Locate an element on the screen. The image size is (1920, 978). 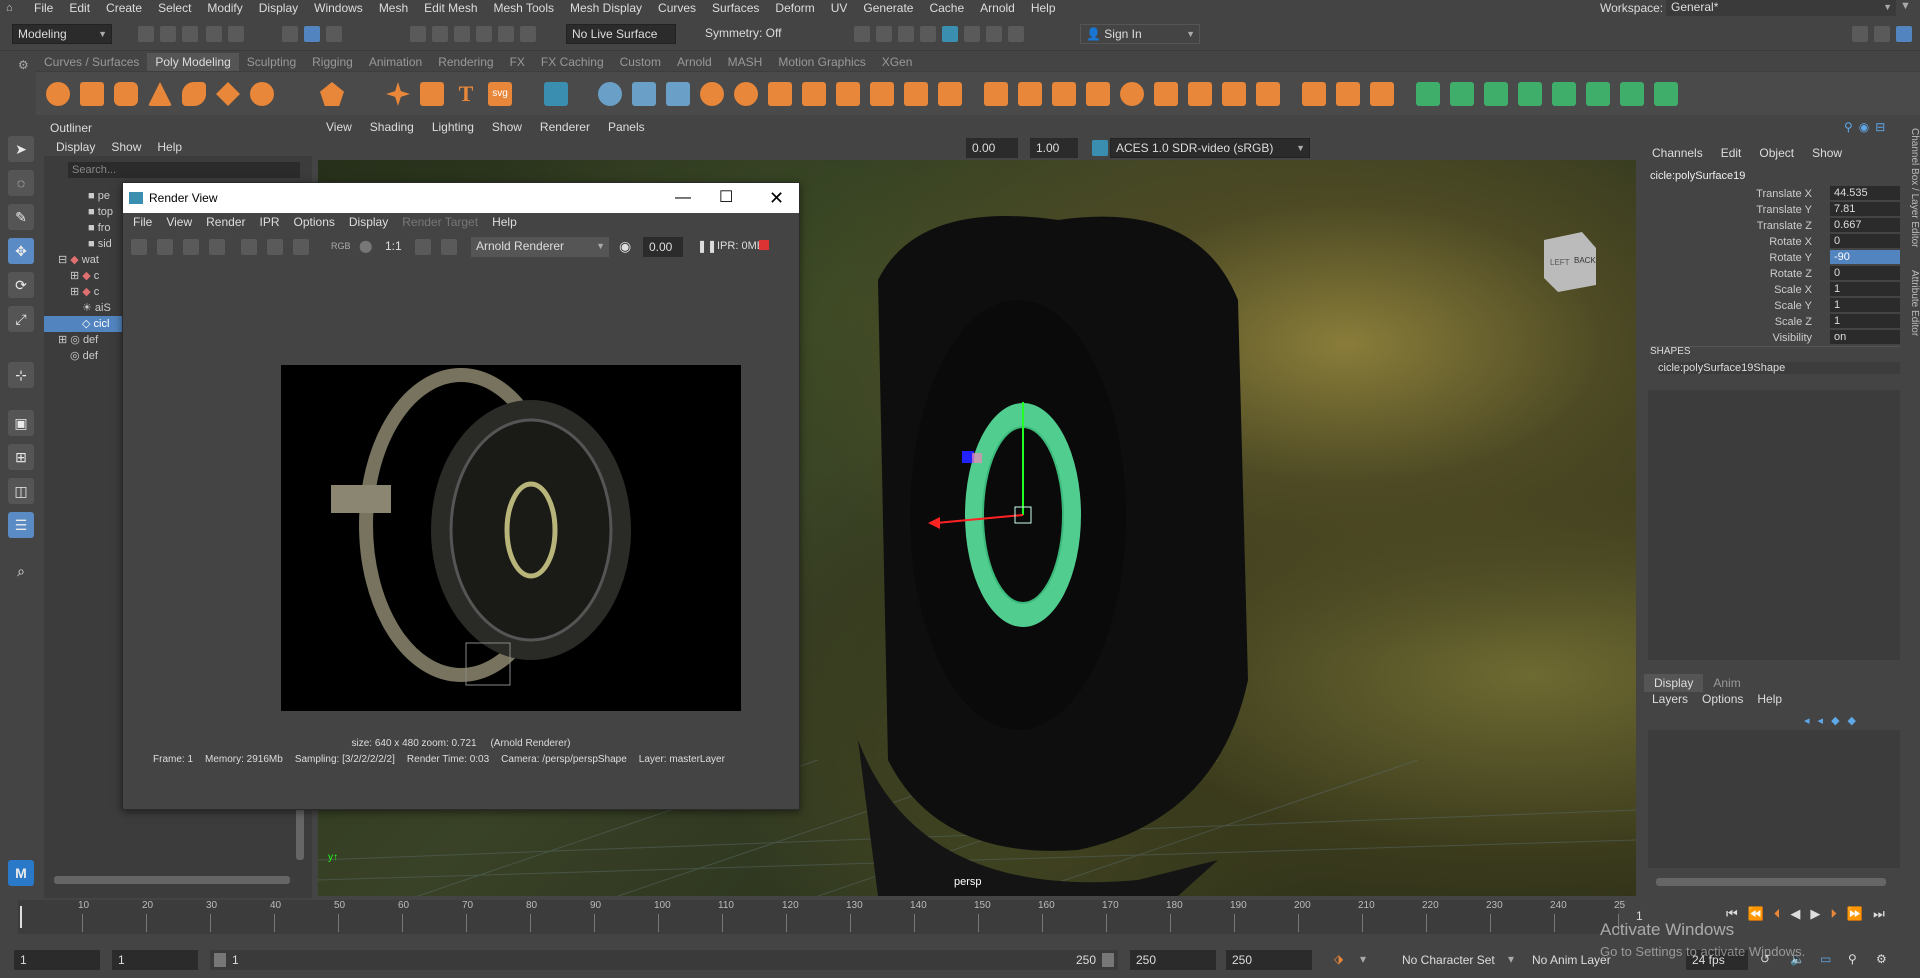
shelf-tab-curves-surfaces: Curves / Surfaces is located at coordinates (91, 62).